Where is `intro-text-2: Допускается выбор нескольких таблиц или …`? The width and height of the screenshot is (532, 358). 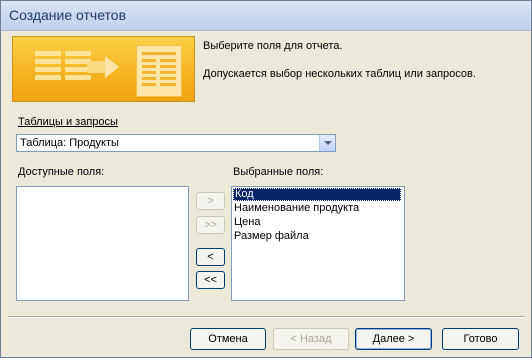
intro-text-2: Допускается выбор нескольких таблиц или … is located at coordinates (339, 74).